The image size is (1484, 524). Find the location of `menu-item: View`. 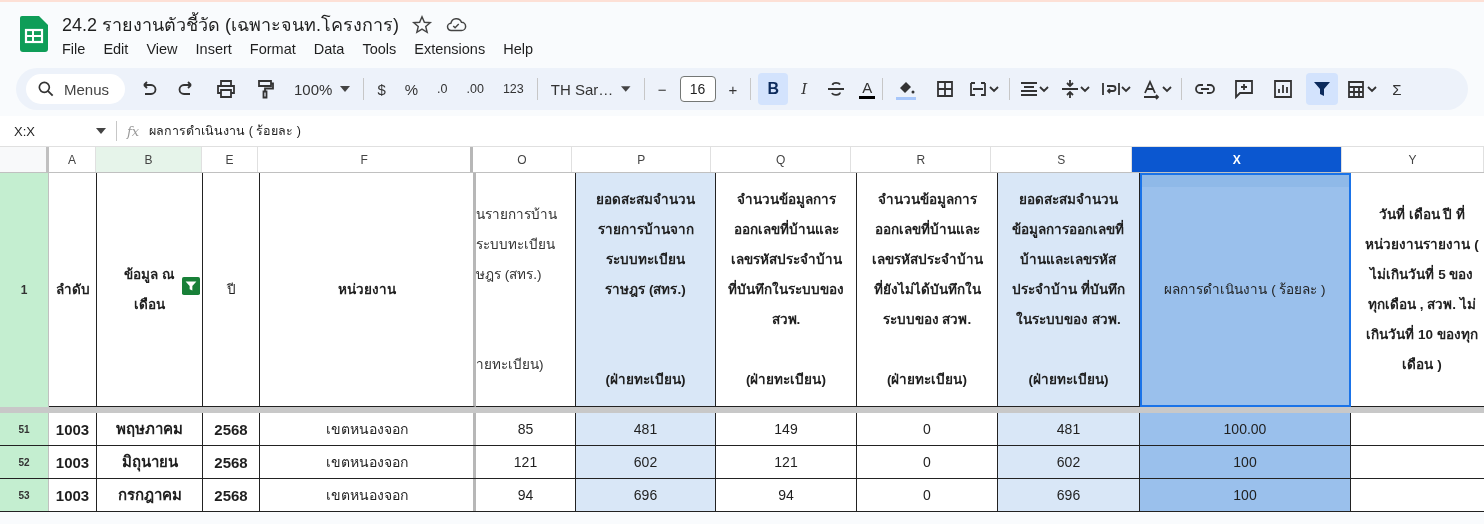

menu-item: View is located at coordinates (162, 49).